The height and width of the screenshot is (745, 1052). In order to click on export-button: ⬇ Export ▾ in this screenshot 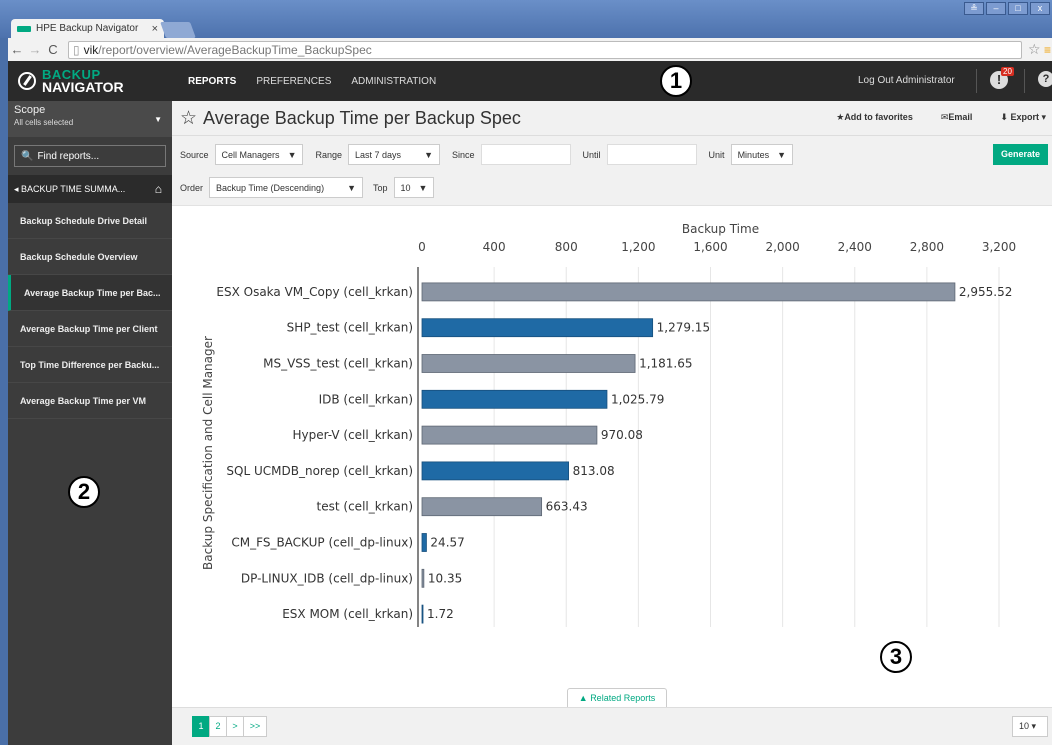, I will do `click(1023, 117)`.